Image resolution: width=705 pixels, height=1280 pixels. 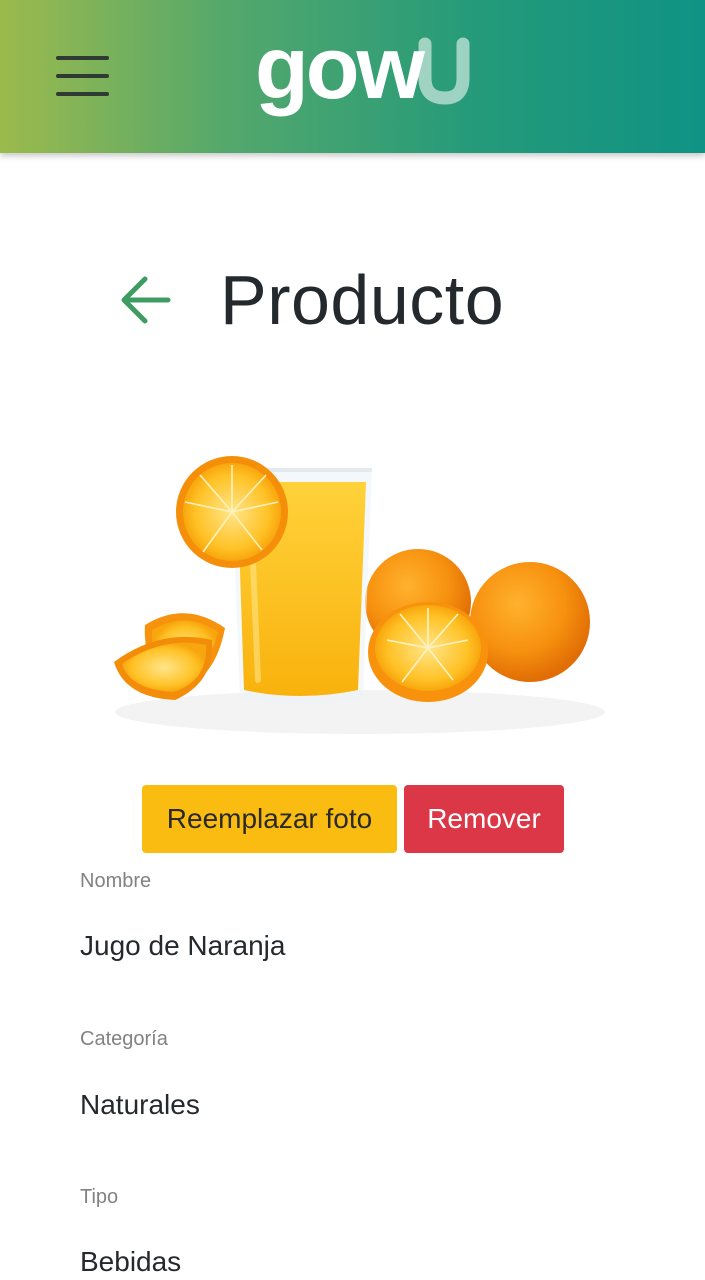 I want to click on field-value-tipo: Bebidas, so click(x=130, y=1262).